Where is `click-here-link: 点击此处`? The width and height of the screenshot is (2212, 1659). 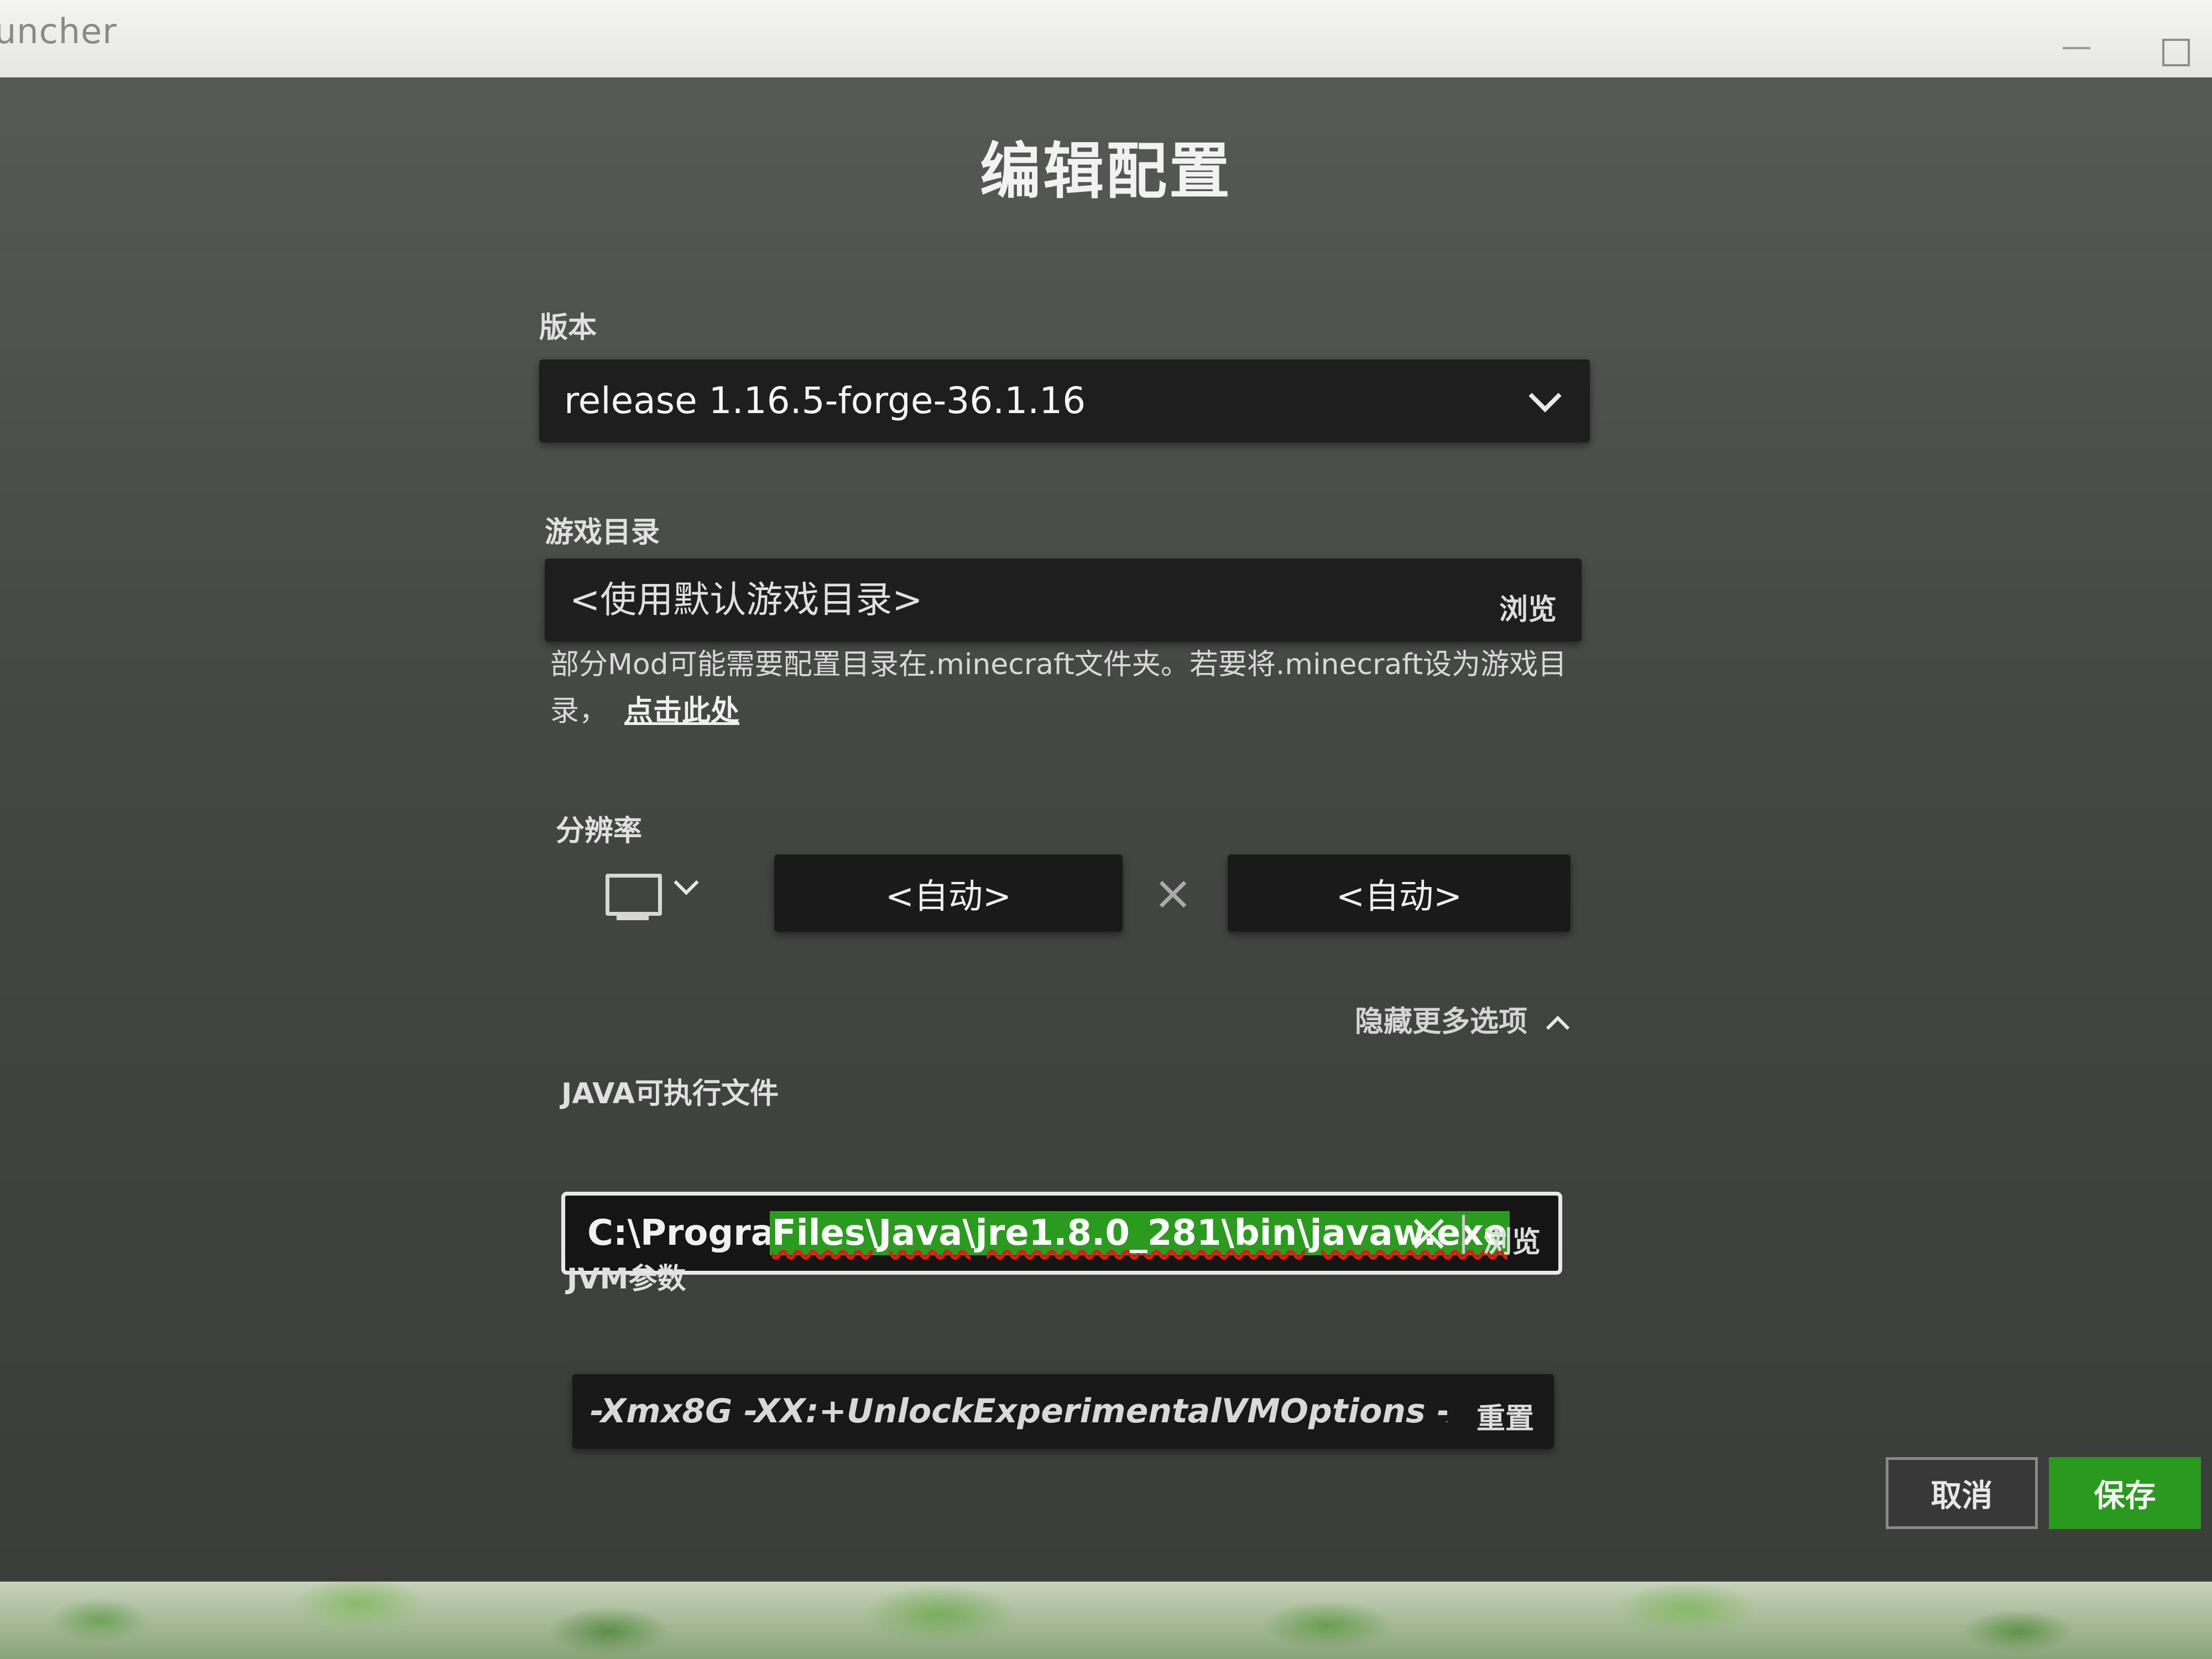
click-here-link: 点击此处 is located at coordinates (682, 712).